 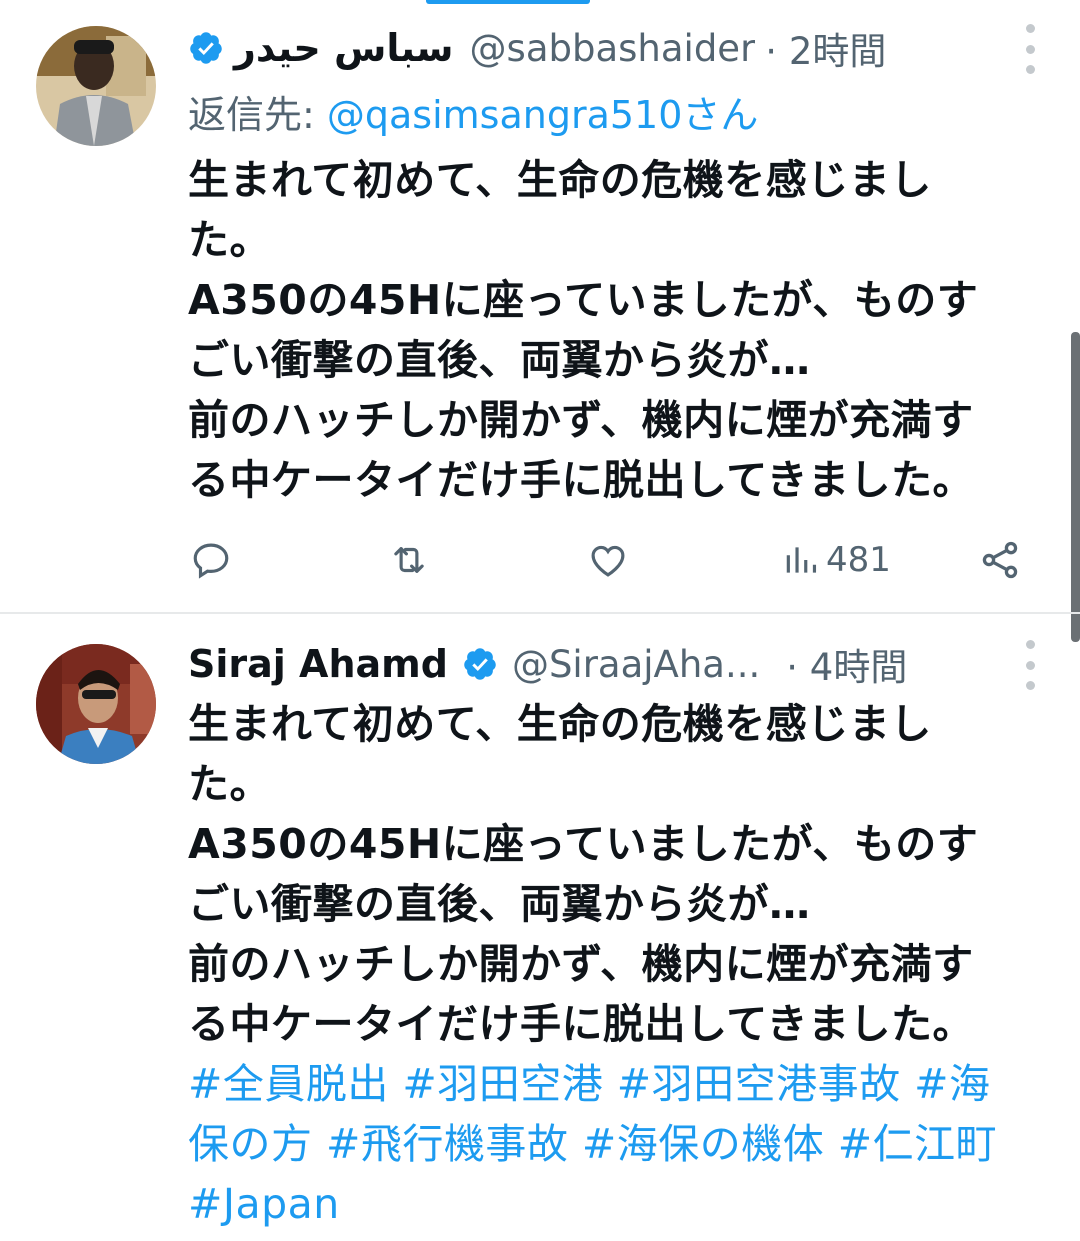 I want to click on timestamp: · 2時間, so click(x=825, y=48).